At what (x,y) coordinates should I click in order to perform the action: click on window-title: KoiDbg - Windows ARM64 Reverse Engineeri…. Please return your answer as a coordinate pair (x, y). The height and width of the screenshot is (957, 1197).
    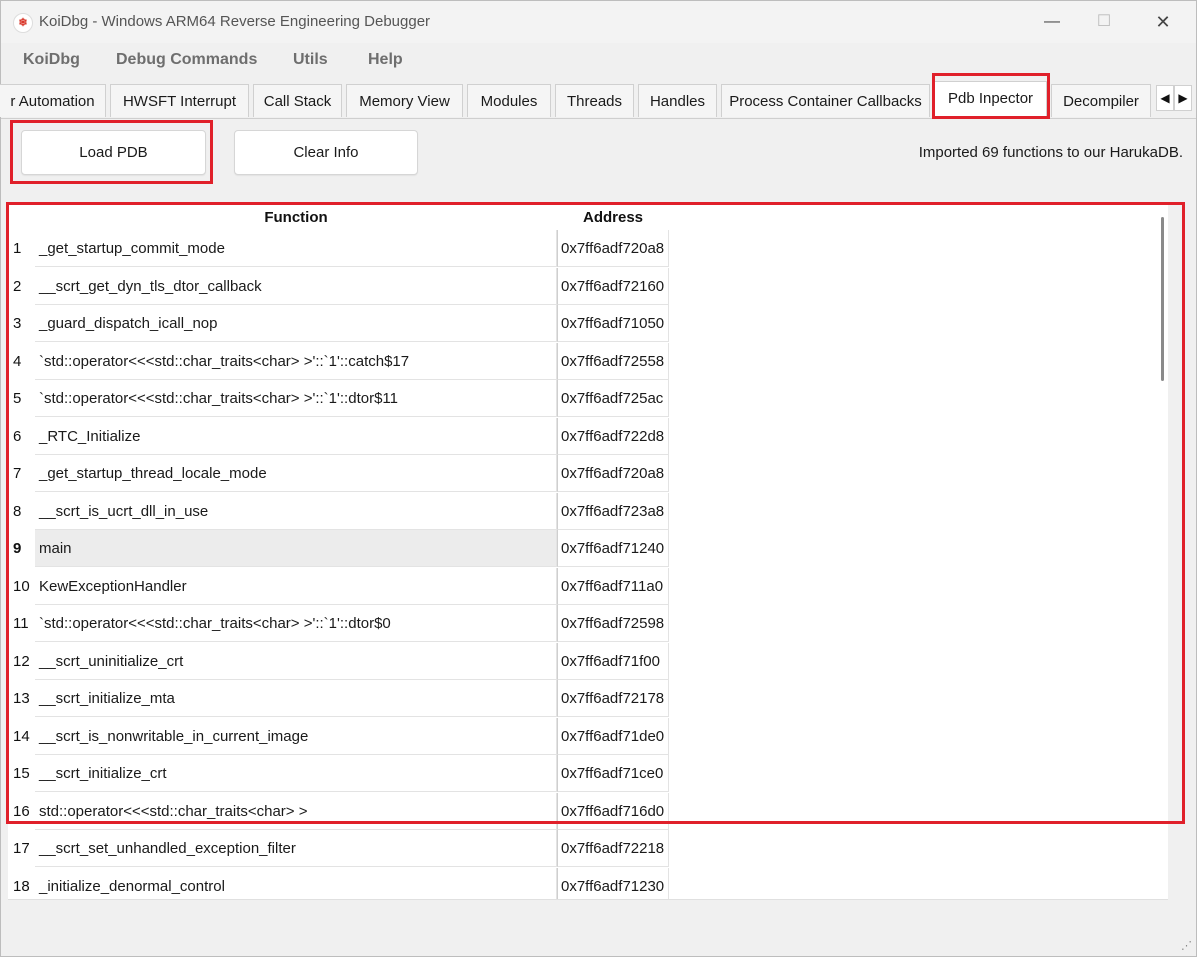
    Looking at the image, I should click on (235, 21).